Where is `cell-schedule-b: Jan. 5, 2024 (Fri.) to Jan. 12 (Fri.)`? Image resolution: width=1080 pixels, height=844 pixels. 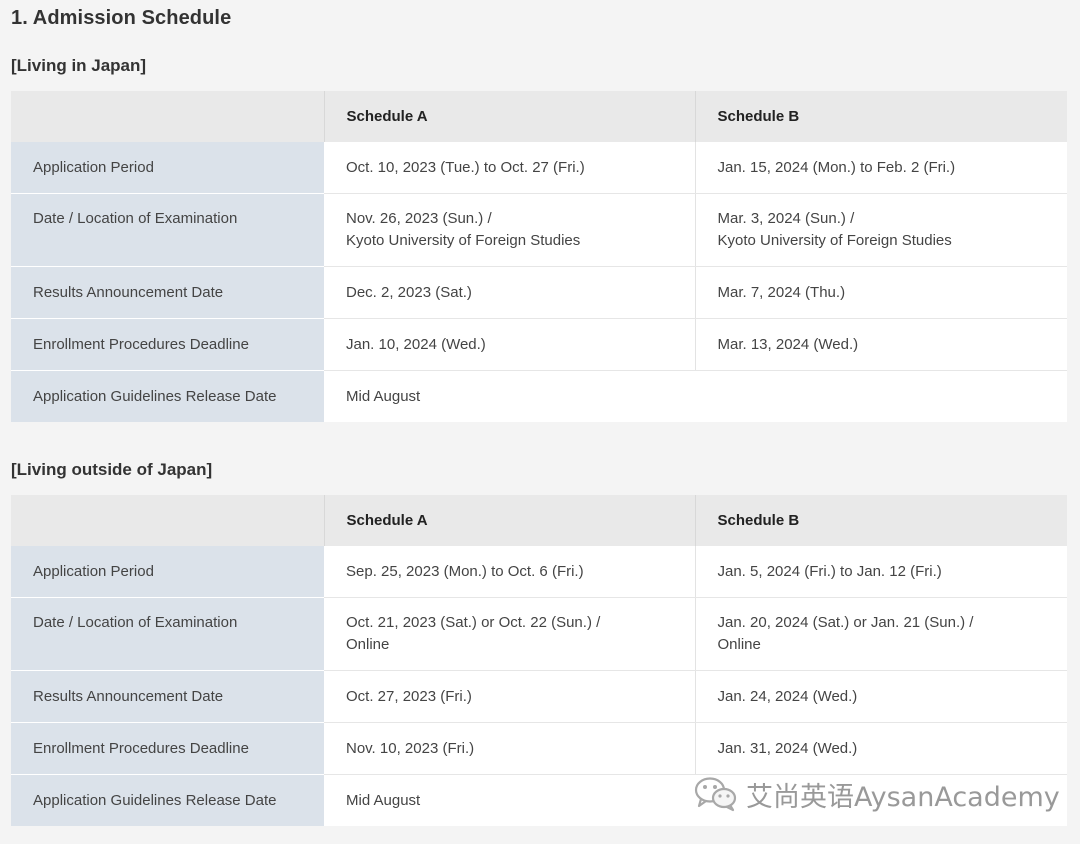
cell-schedule-b: Jan. 5, 2024 (Fri.) to Jan. 12 (Fri.) is located at coordinates (880, 572).